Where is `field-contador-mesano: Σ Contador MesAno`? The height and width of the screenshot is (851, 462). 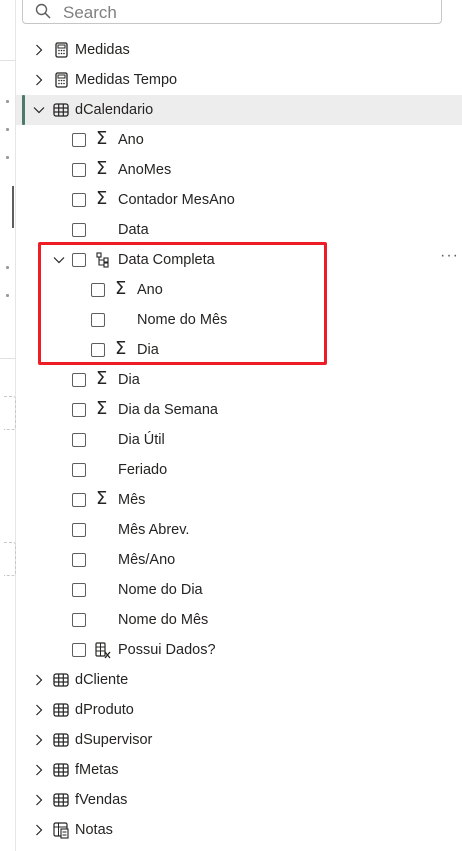
field-contador-mesano: Σ Contador MesAno is located at coordinates (239, 200).